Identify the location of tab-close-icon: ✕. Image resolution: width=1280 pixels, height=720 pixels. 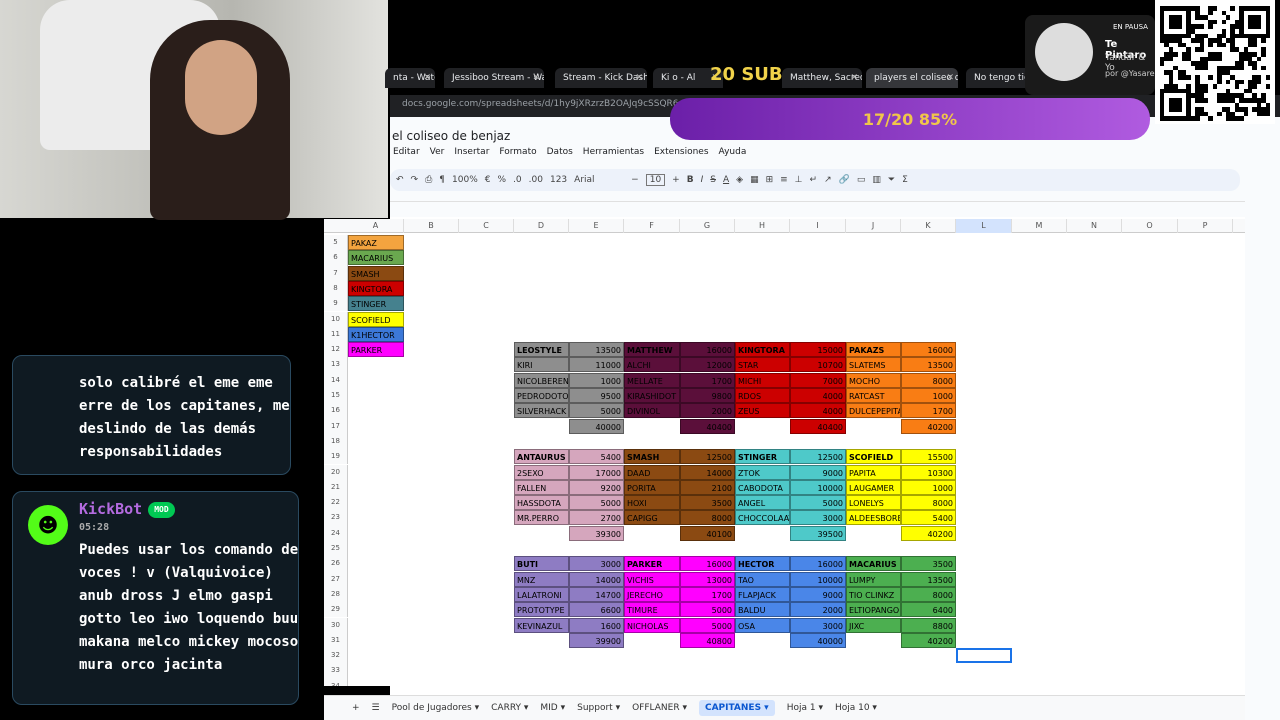
(536, 78).